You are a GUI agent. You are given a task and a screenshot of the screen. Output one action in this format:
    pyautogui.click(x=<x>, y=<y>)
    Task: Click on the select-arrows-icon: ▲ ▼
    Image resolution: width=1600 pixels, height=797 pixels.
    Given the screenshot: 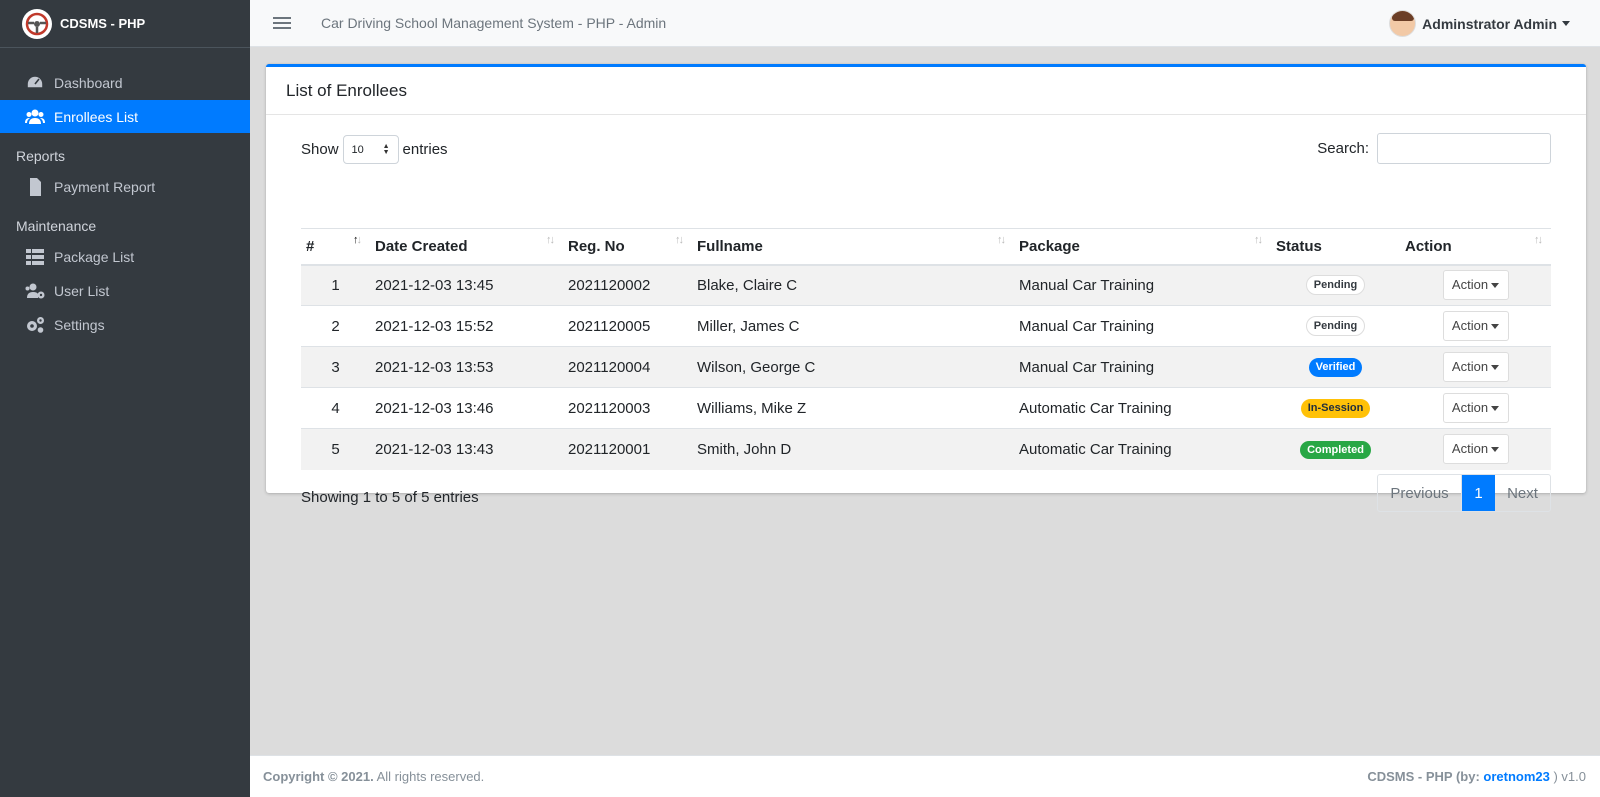 What is the action you would take?
    pyautogui.click(x=386, y=149)
    